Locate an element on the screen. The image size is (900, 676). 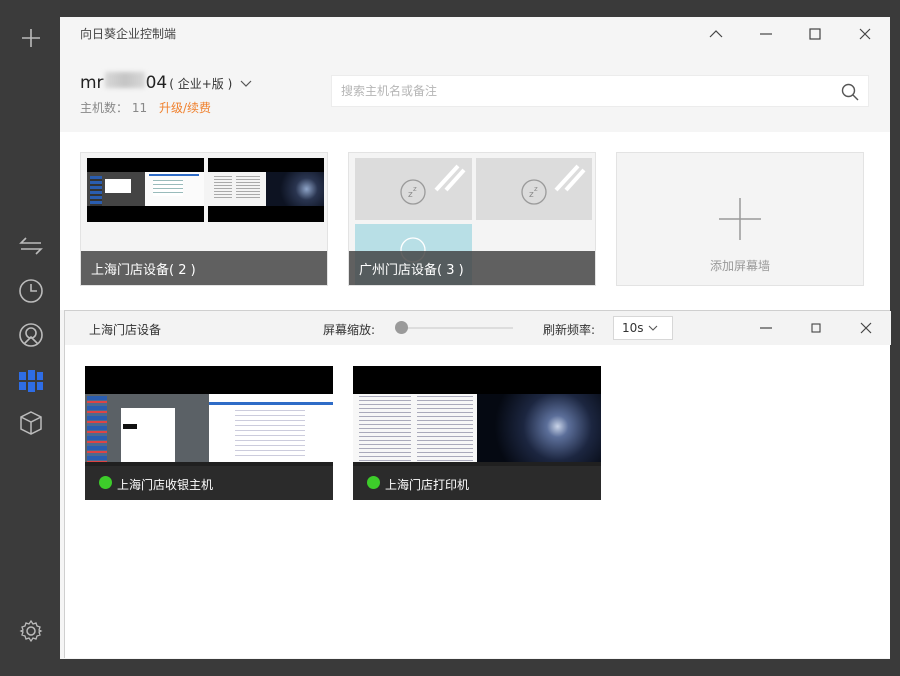
add-screen-wall-card: 添加屏幕墙 is located at coordinates (740, 219).